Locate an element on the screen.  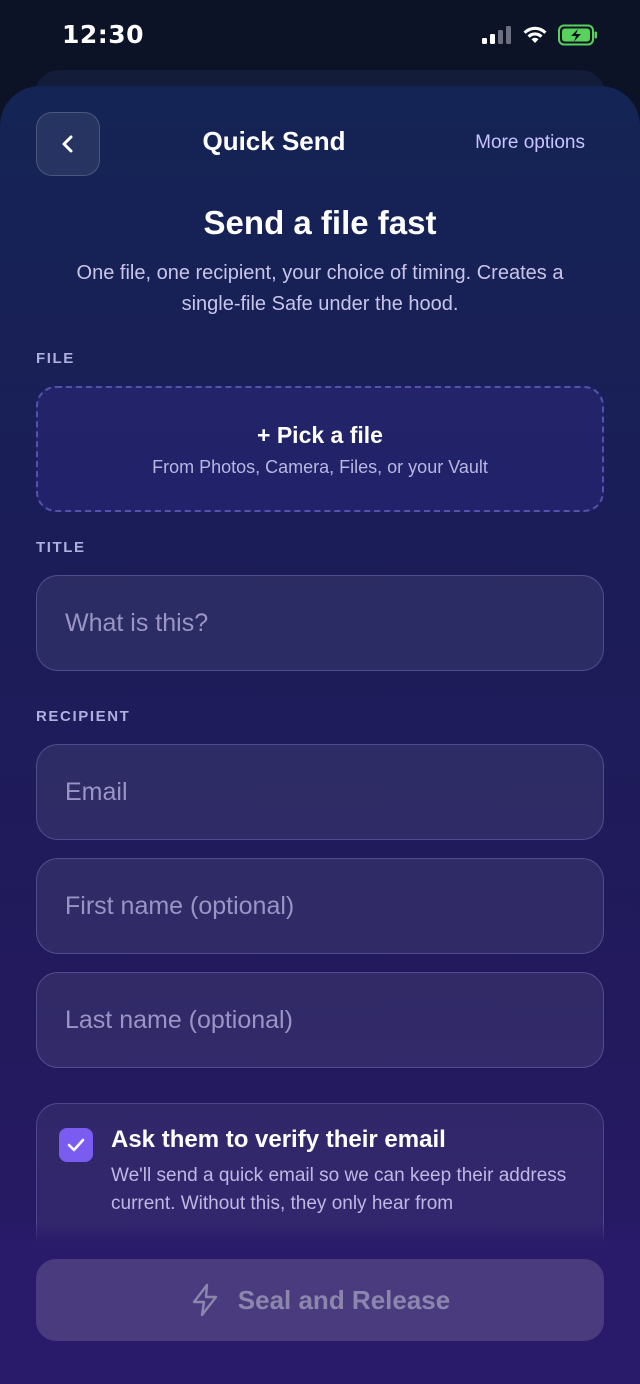
seal-and-release-button: Seal and Release is located at coordinates (320, 1300).